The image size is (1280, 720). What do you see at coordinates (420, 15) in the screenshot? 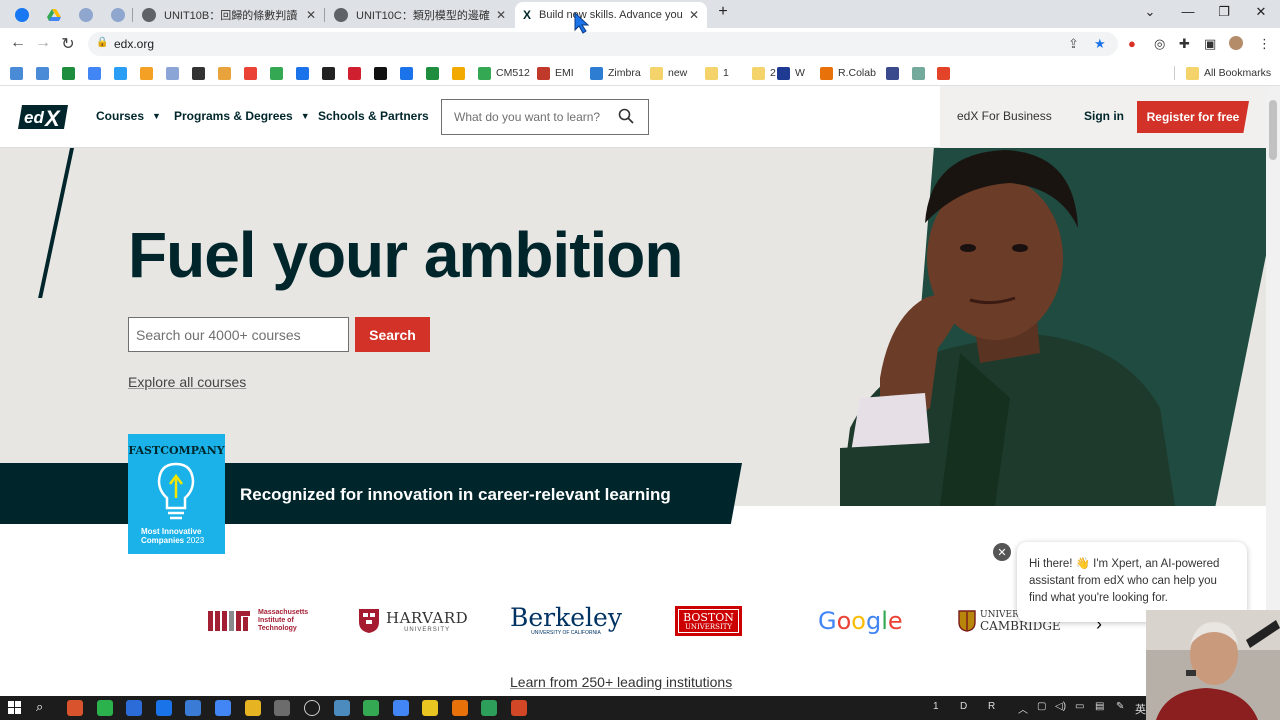
I see `tab-unit10c: UNIT10C：類別模型的邊確性指 ✕` at bounding box center [420, 15].